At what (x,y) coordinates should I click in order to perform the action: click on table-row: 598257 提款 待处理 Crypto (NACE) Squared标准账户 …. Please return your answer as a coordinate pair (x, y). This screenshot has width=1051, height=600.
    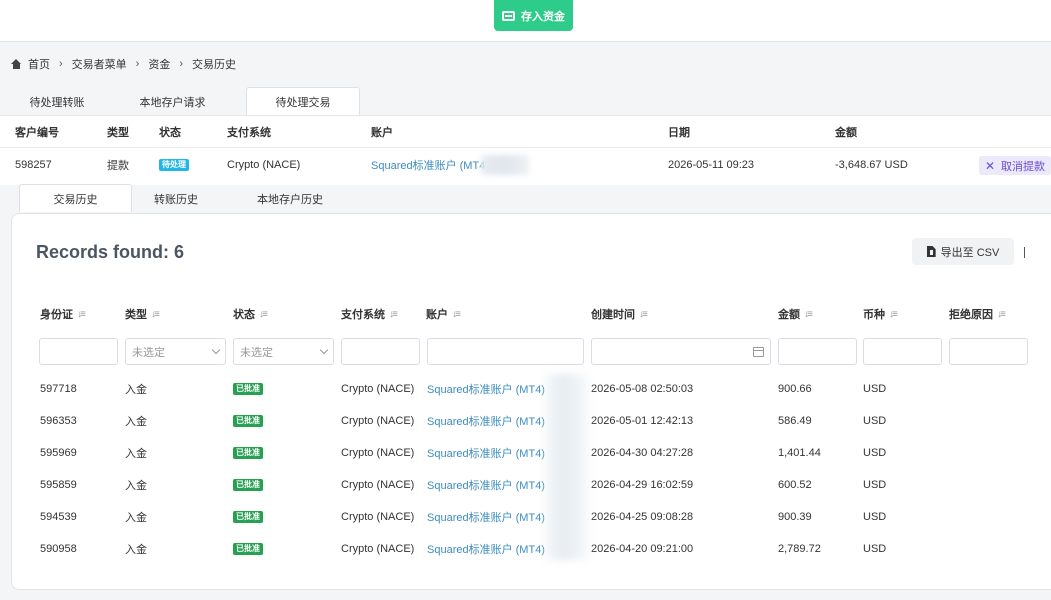
    Looking at the image, I should click on (525, 165).